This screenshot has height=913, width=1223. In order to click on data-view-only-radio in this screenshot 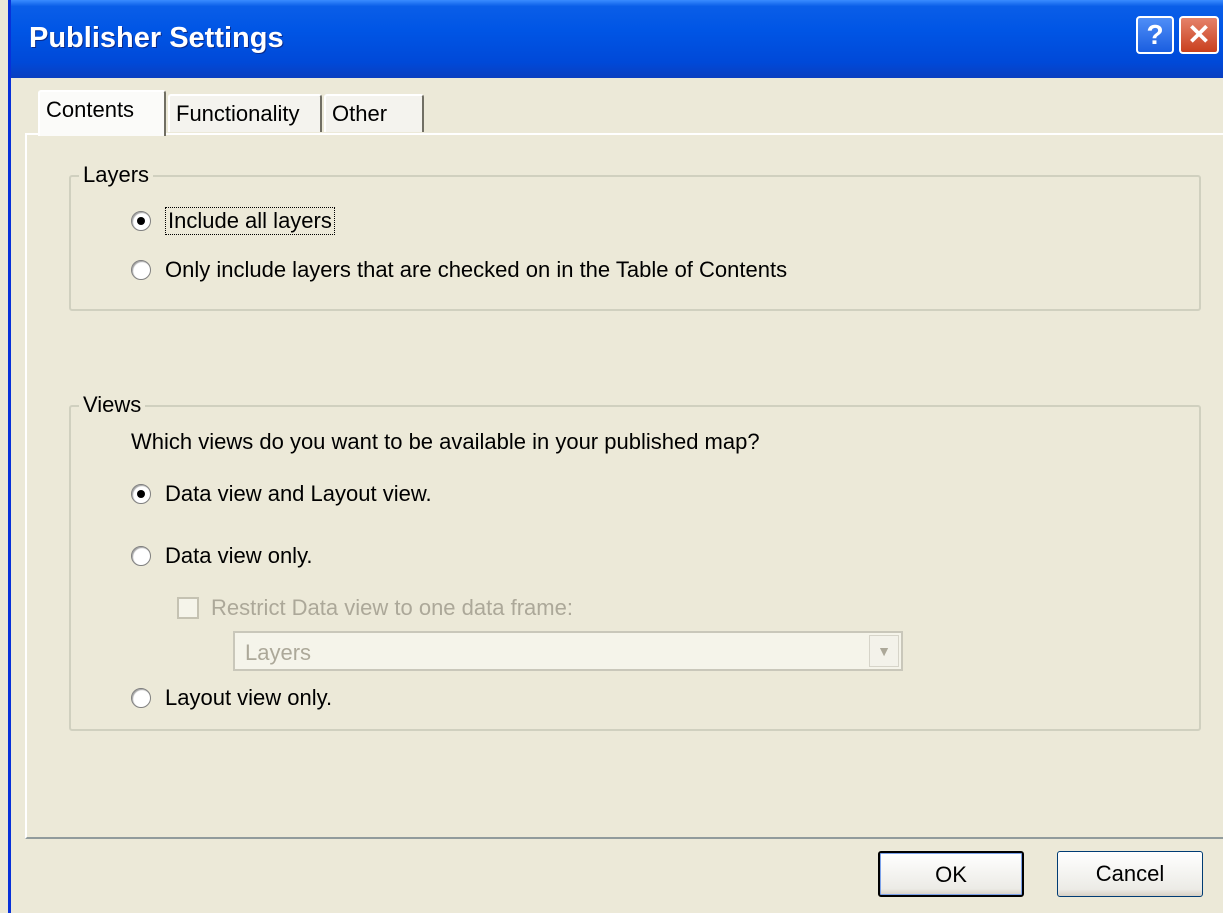, I will do `click(141, 556)`.